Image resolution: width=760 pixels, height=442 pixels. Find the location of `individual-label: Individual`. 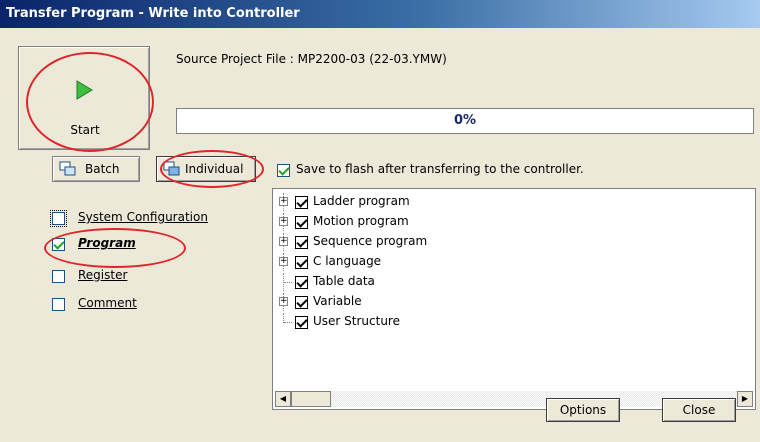

individual-label: Individual is located at coordinates (214, 169).